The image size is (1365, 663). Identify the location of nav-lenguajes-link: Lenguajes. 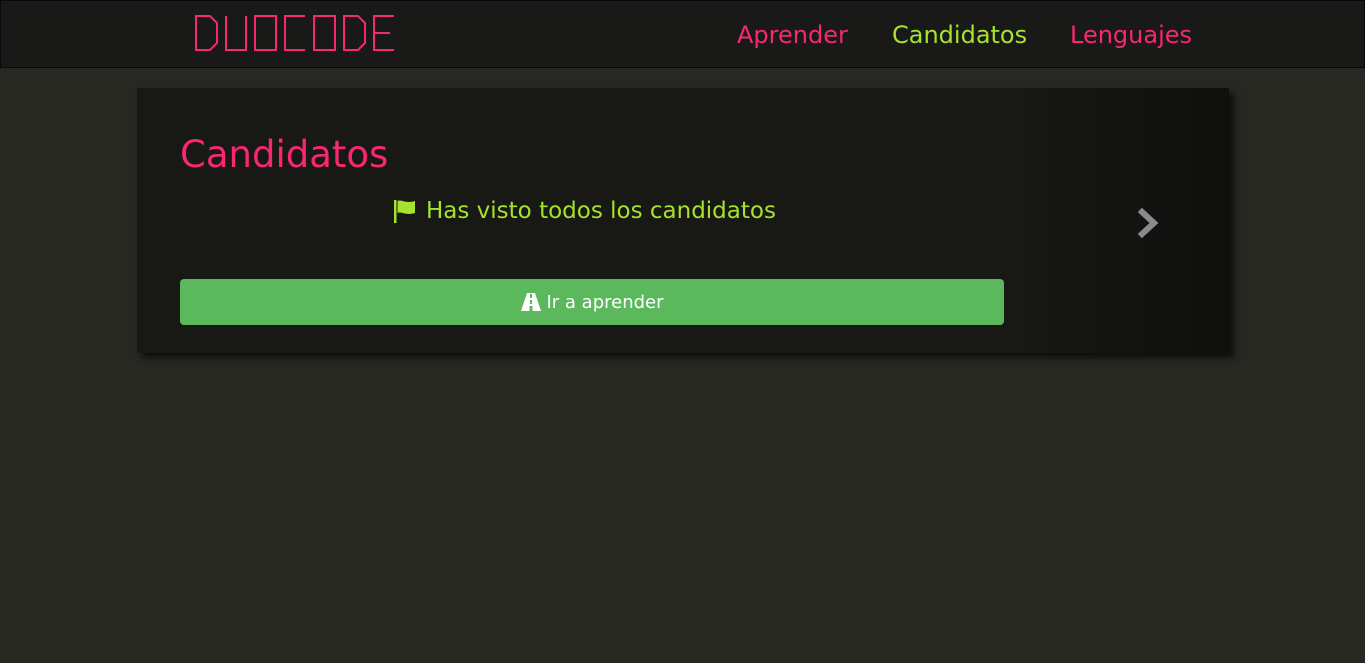
(1131, 35).